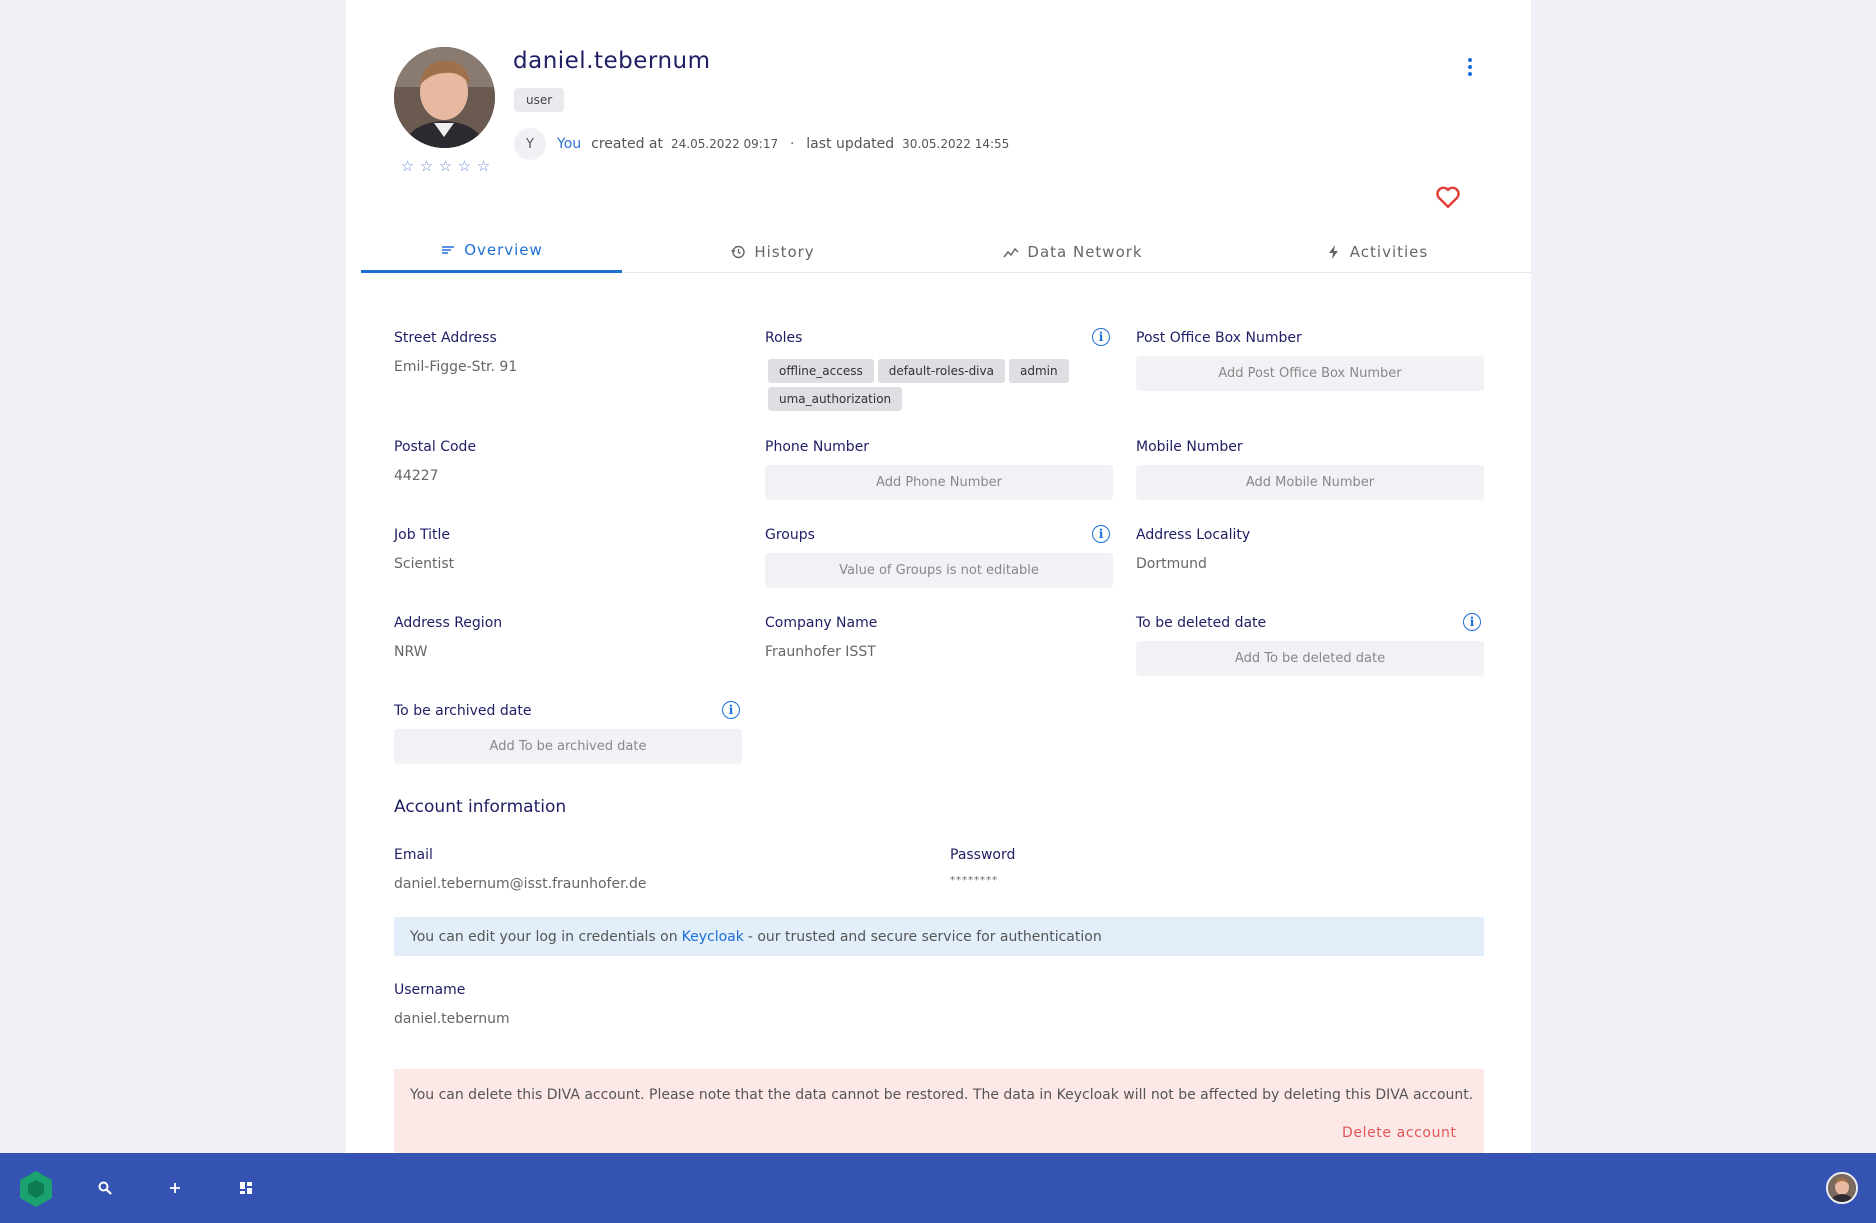  Describe the element at coordinates (1193, 535) in the screenshot. I see `locality-label: Address Locality` at that location.